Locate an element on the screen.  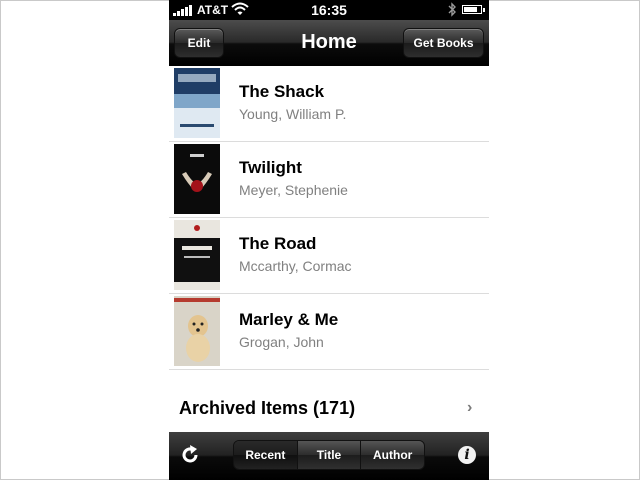
sort-segmented-control: Recent Title Author is located at coordinates (329, 455).